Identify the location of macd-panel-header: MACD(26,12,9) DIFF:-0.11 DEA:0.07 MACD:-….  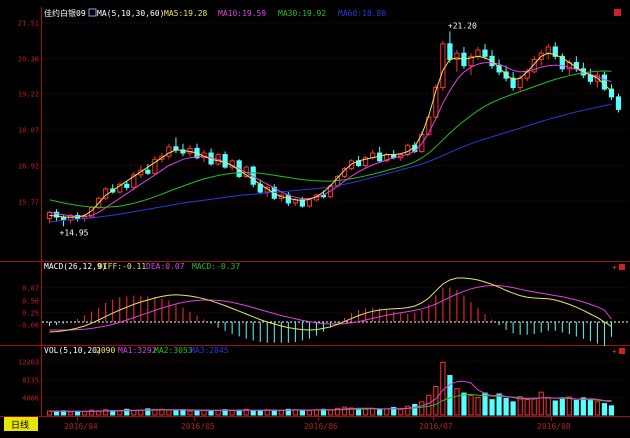
(334, 267).